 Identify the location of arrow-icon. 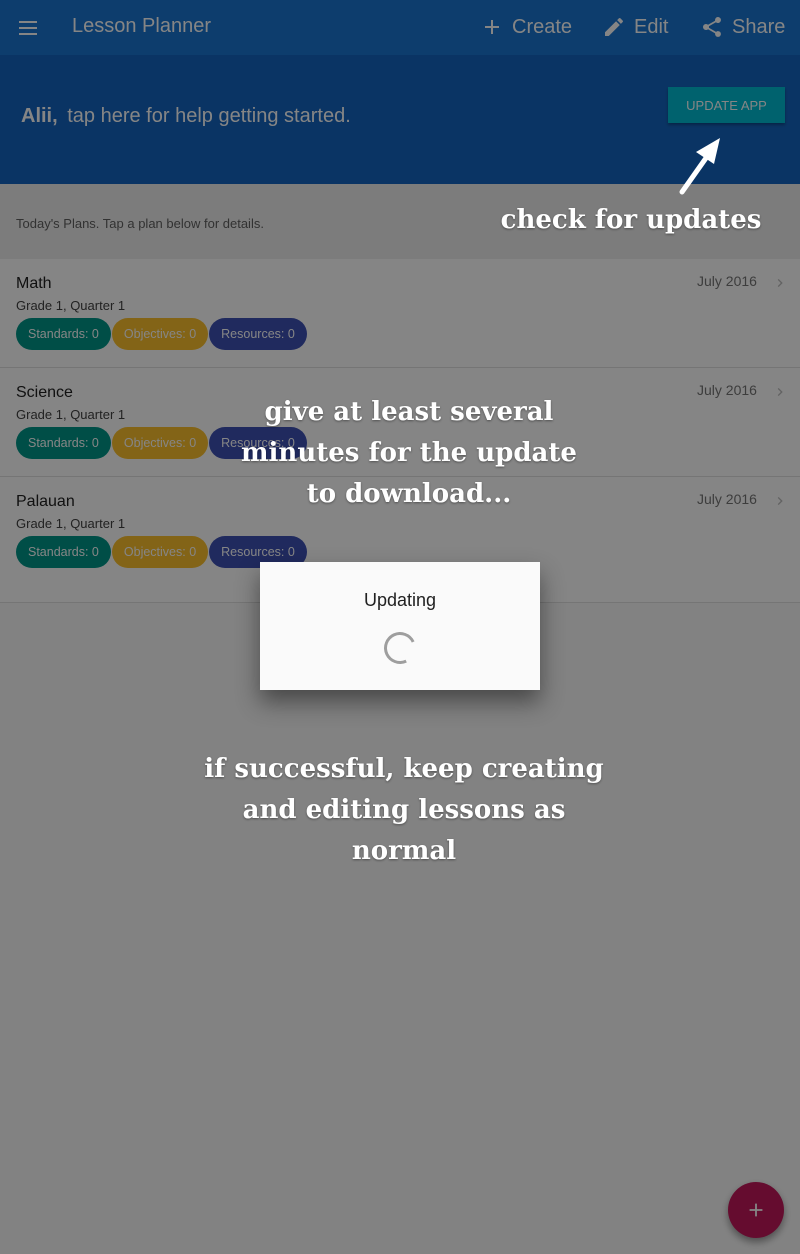
(699, 166).